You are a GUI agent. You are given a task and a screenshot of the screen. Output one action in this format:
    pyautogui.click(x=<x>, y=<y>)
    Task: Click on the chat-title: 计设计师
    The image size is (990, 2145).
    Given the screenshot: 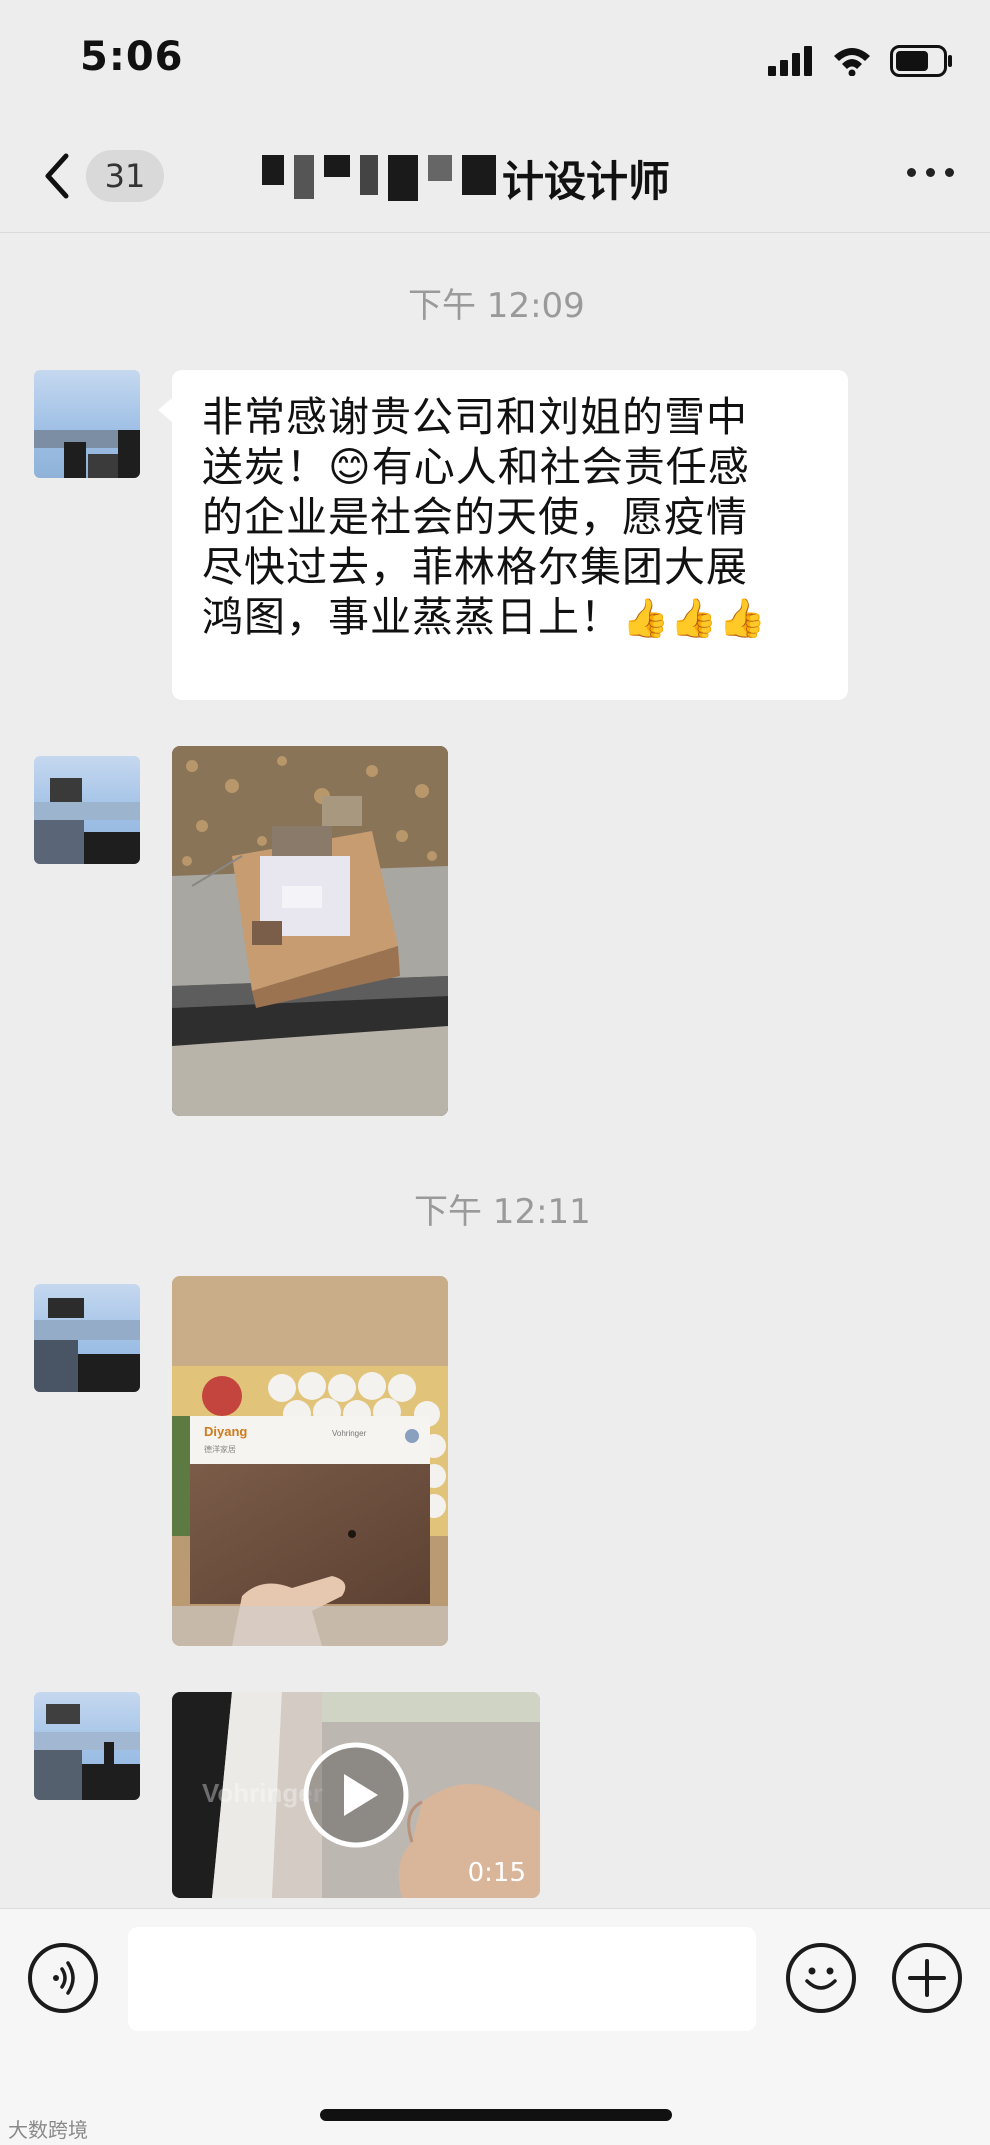 What is the action you would take?
    pyautogui.click(x=466, y=178)
    